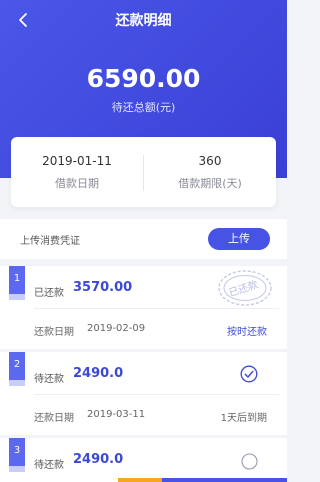 This screenshot has height=482, width=320. What do you see at coordinates (210, 183) in the screenshot?
I see `loan-term-label: 借款期限(天)` at bounding box center [210, 183].